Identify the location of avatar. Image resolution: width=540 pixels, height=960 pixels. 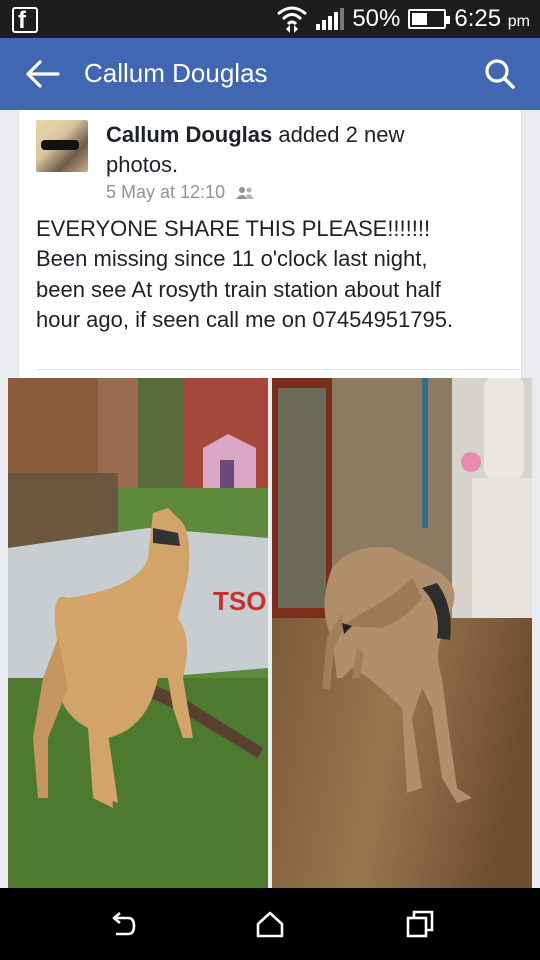
(62, 146).